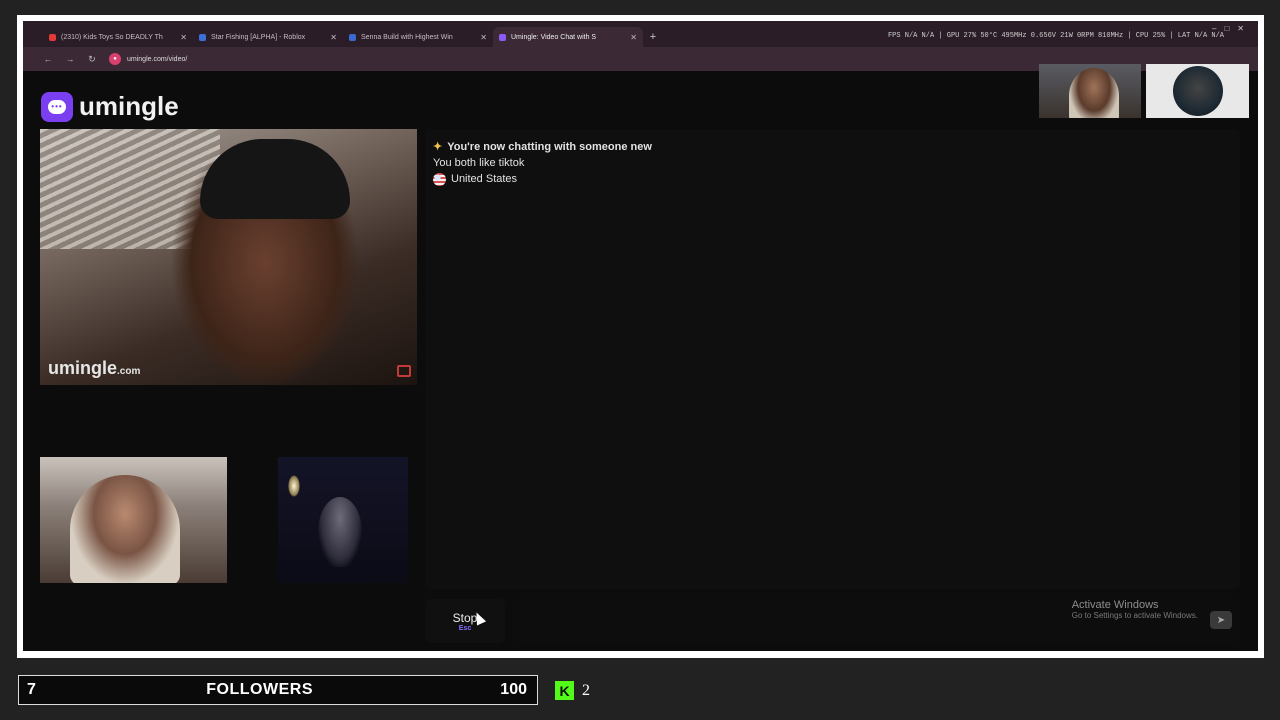  What do you see at coordinates (343, 520) in the screenshot?
I see `friend-video` at bounding box center [343, 520].